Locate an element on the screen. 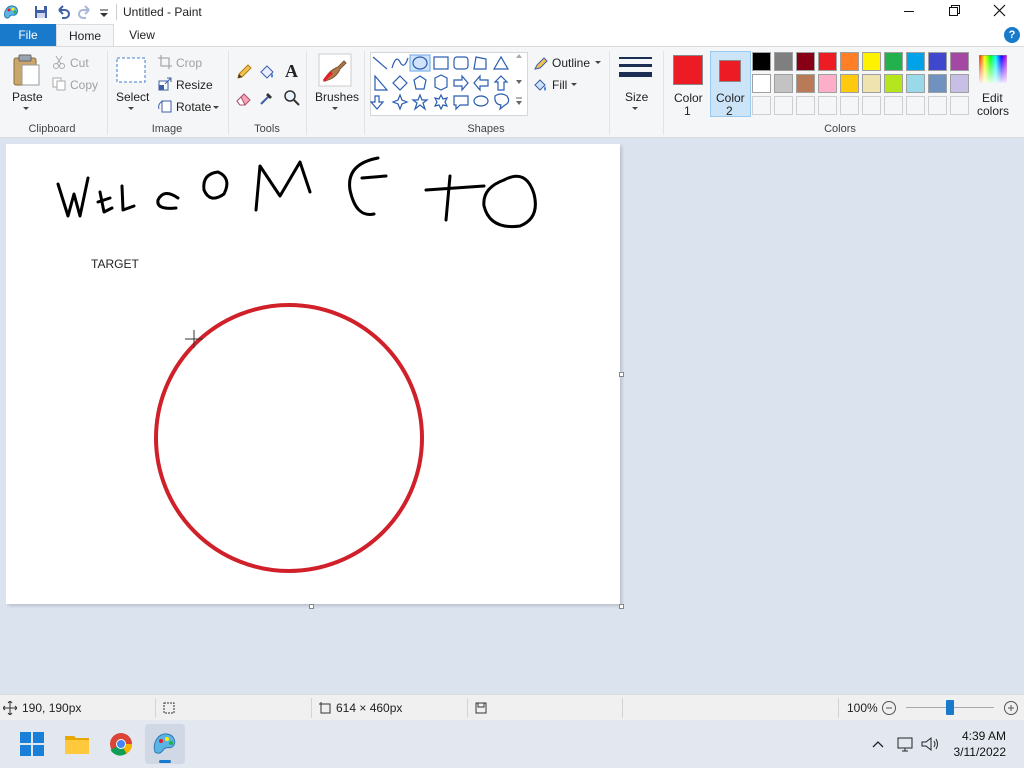 The width and height of the screenshot is (1024, 768). brushes-button: Brushes is located at coordinates (337, 97).